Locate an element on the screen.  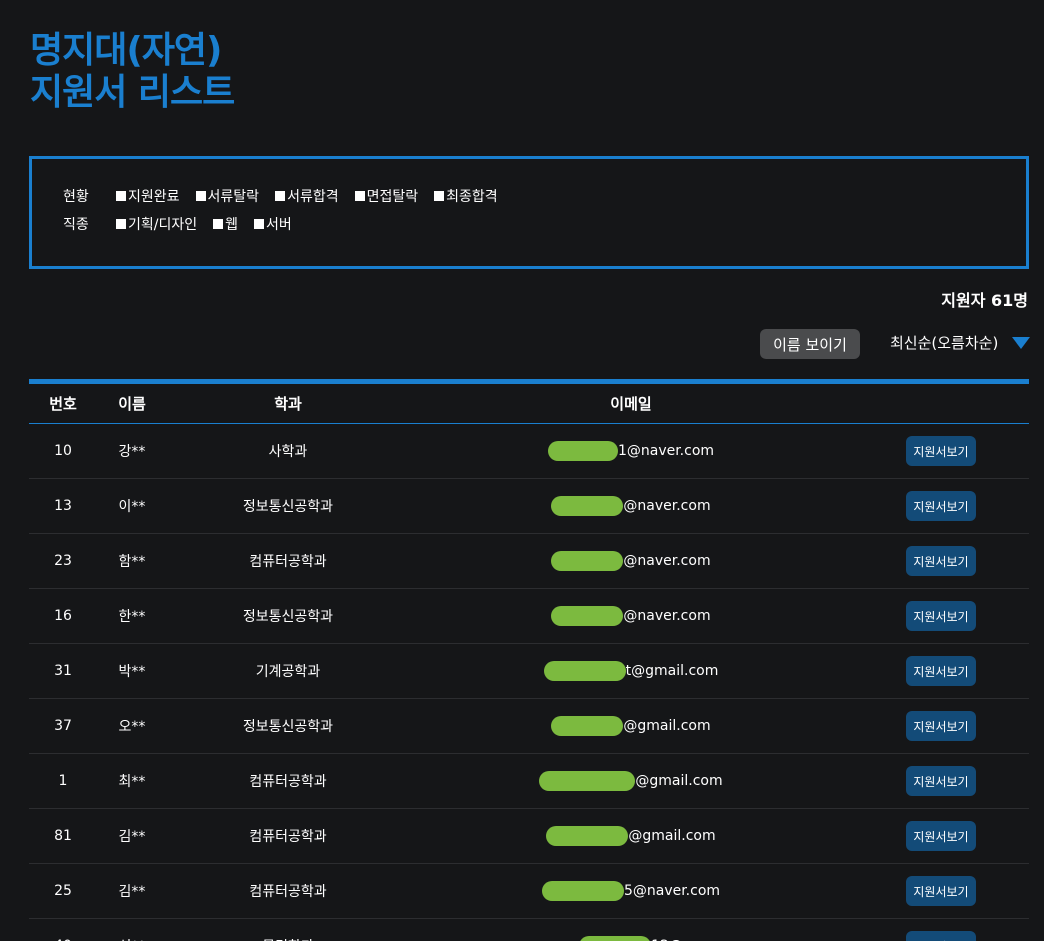
email-text-wrap: t@gmail.com is located at coordinates (630, 671).